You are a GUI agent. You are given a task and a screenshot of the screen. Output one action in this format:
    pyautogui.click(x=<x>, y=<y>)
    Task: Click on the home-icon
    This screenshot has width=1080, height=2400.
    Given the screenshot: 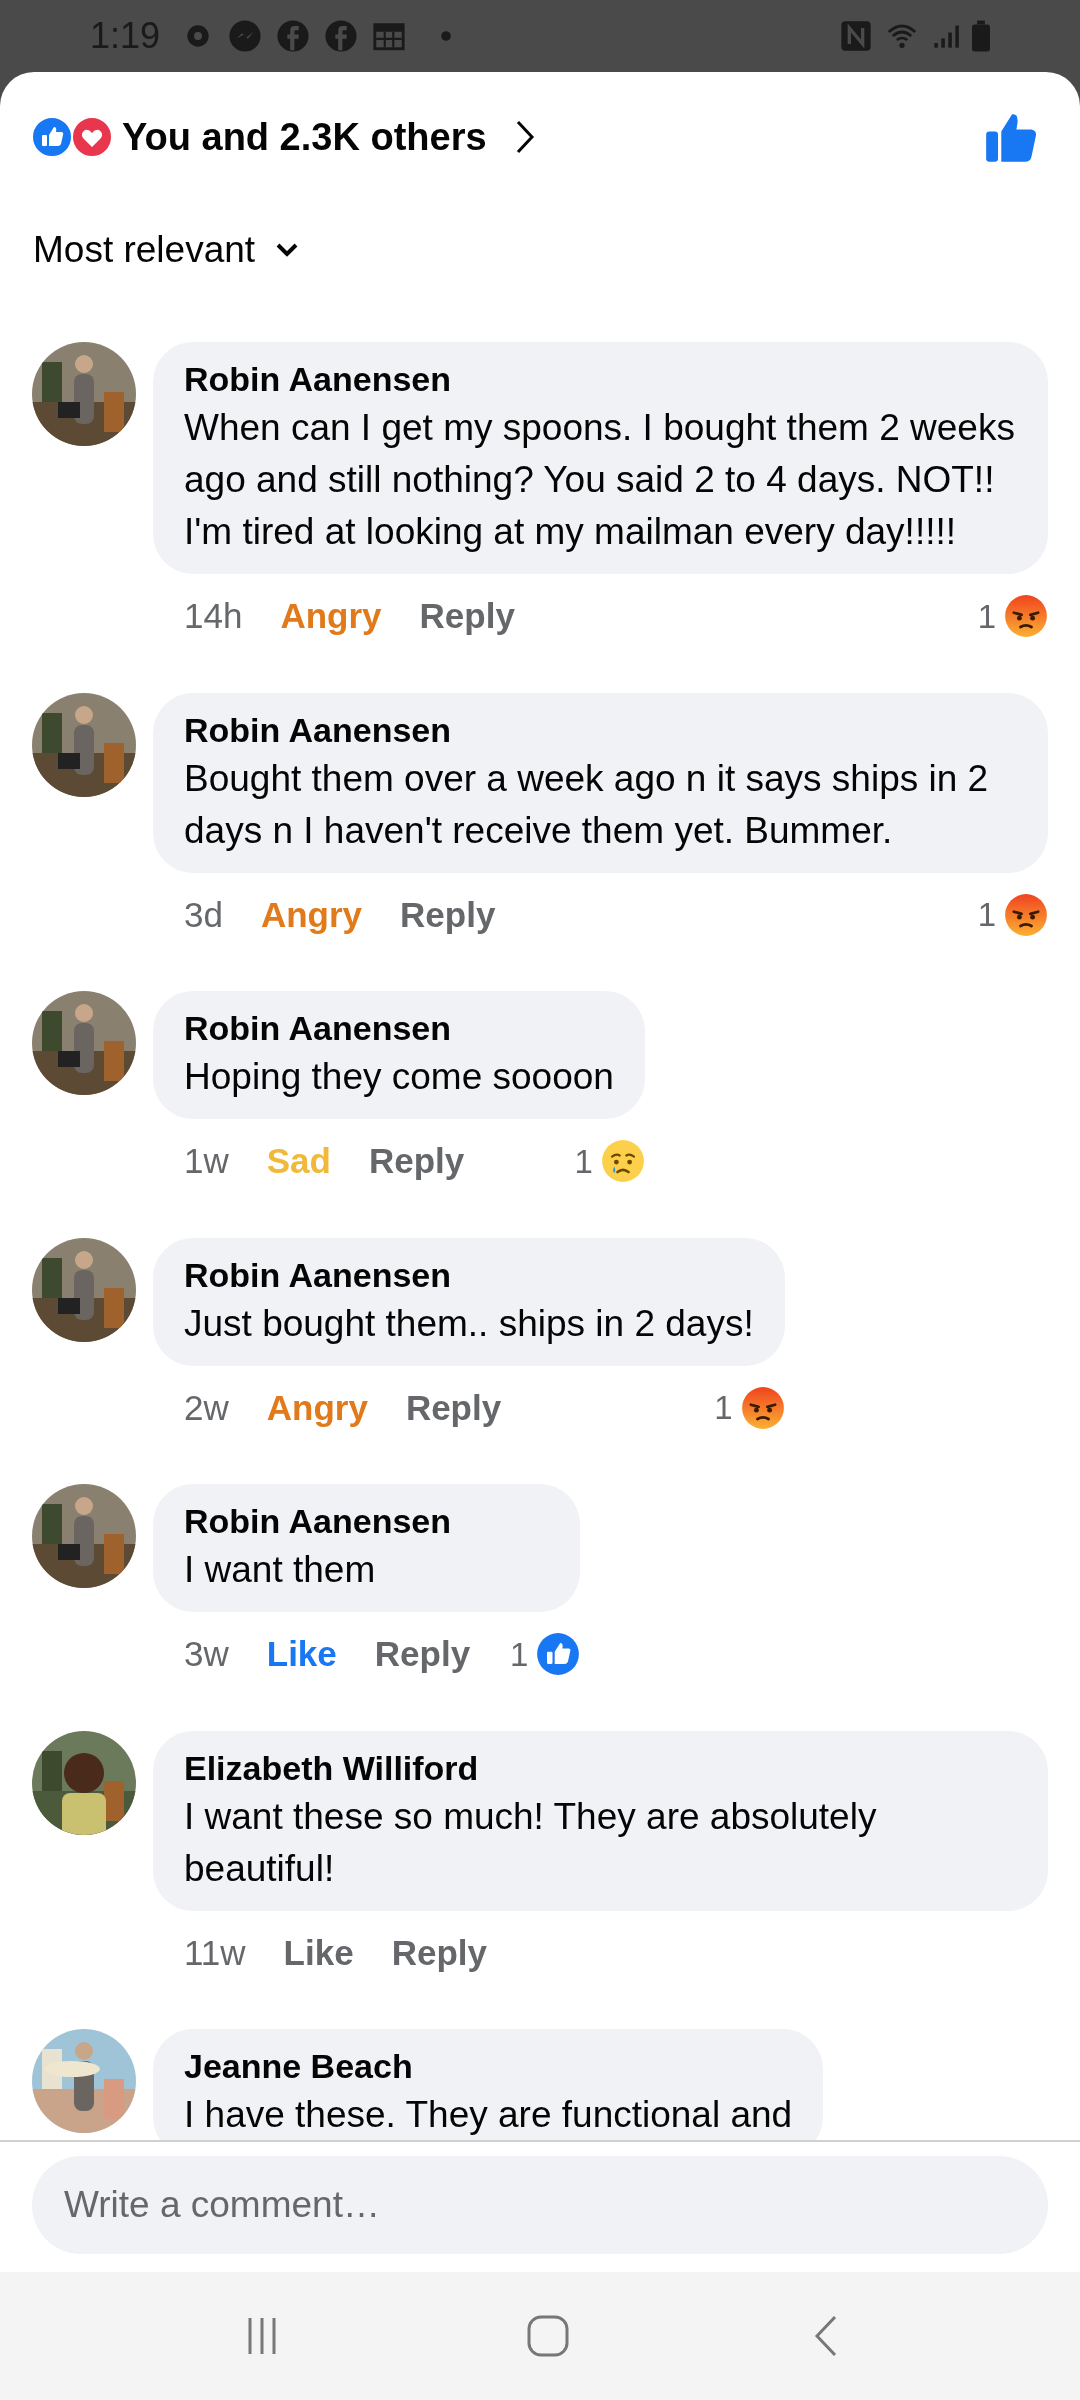 What is the action you would take?
    pyautogui.click(x=548, y=2336)
    